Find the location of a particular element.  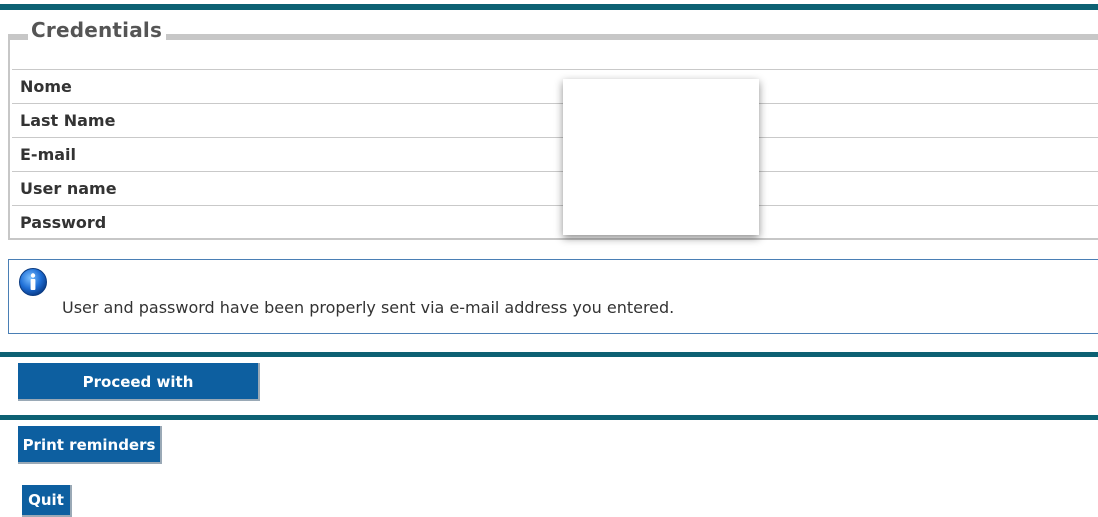

field-row-last-name: Last Name is located at coordinates (555, 120).